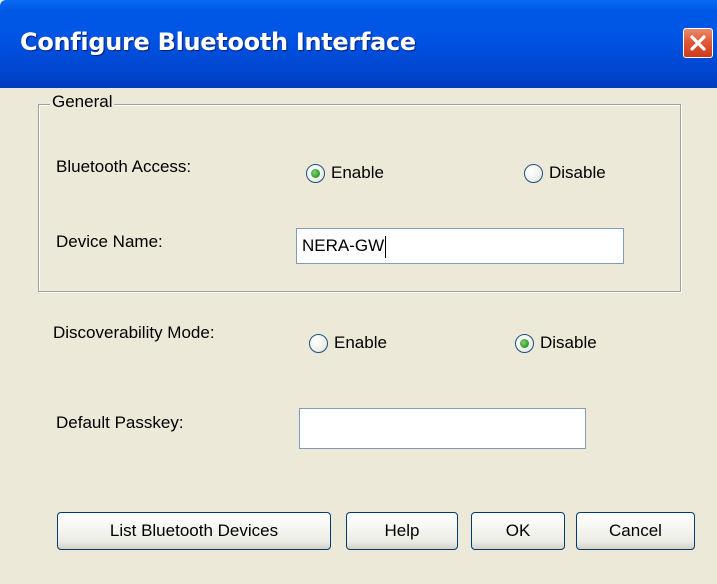 Image resolution: width=717 pixels, height=584 pixels. Describe the element at coordinates (109, 241) in the screenshot. I see `device-name-label: Device Name:` at that location.